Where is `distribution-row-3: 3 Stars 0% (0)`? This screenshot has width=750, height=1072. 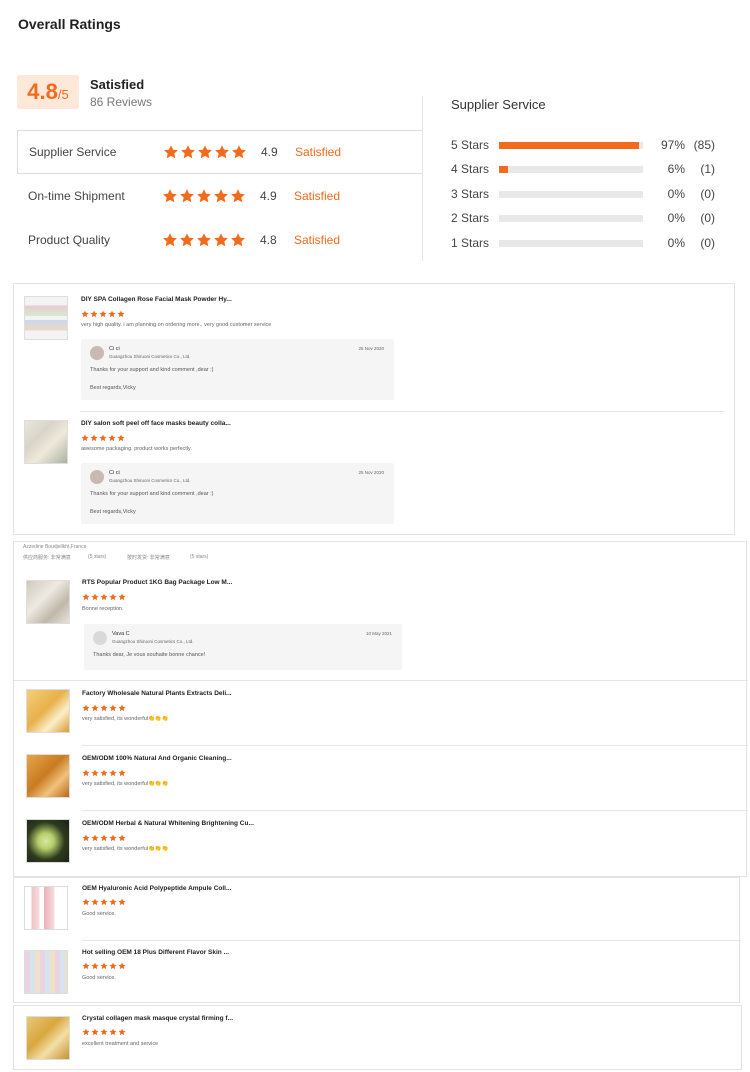 distribution-row-3: 3 Stars 0% (0) is located at coordinates (583, 194).